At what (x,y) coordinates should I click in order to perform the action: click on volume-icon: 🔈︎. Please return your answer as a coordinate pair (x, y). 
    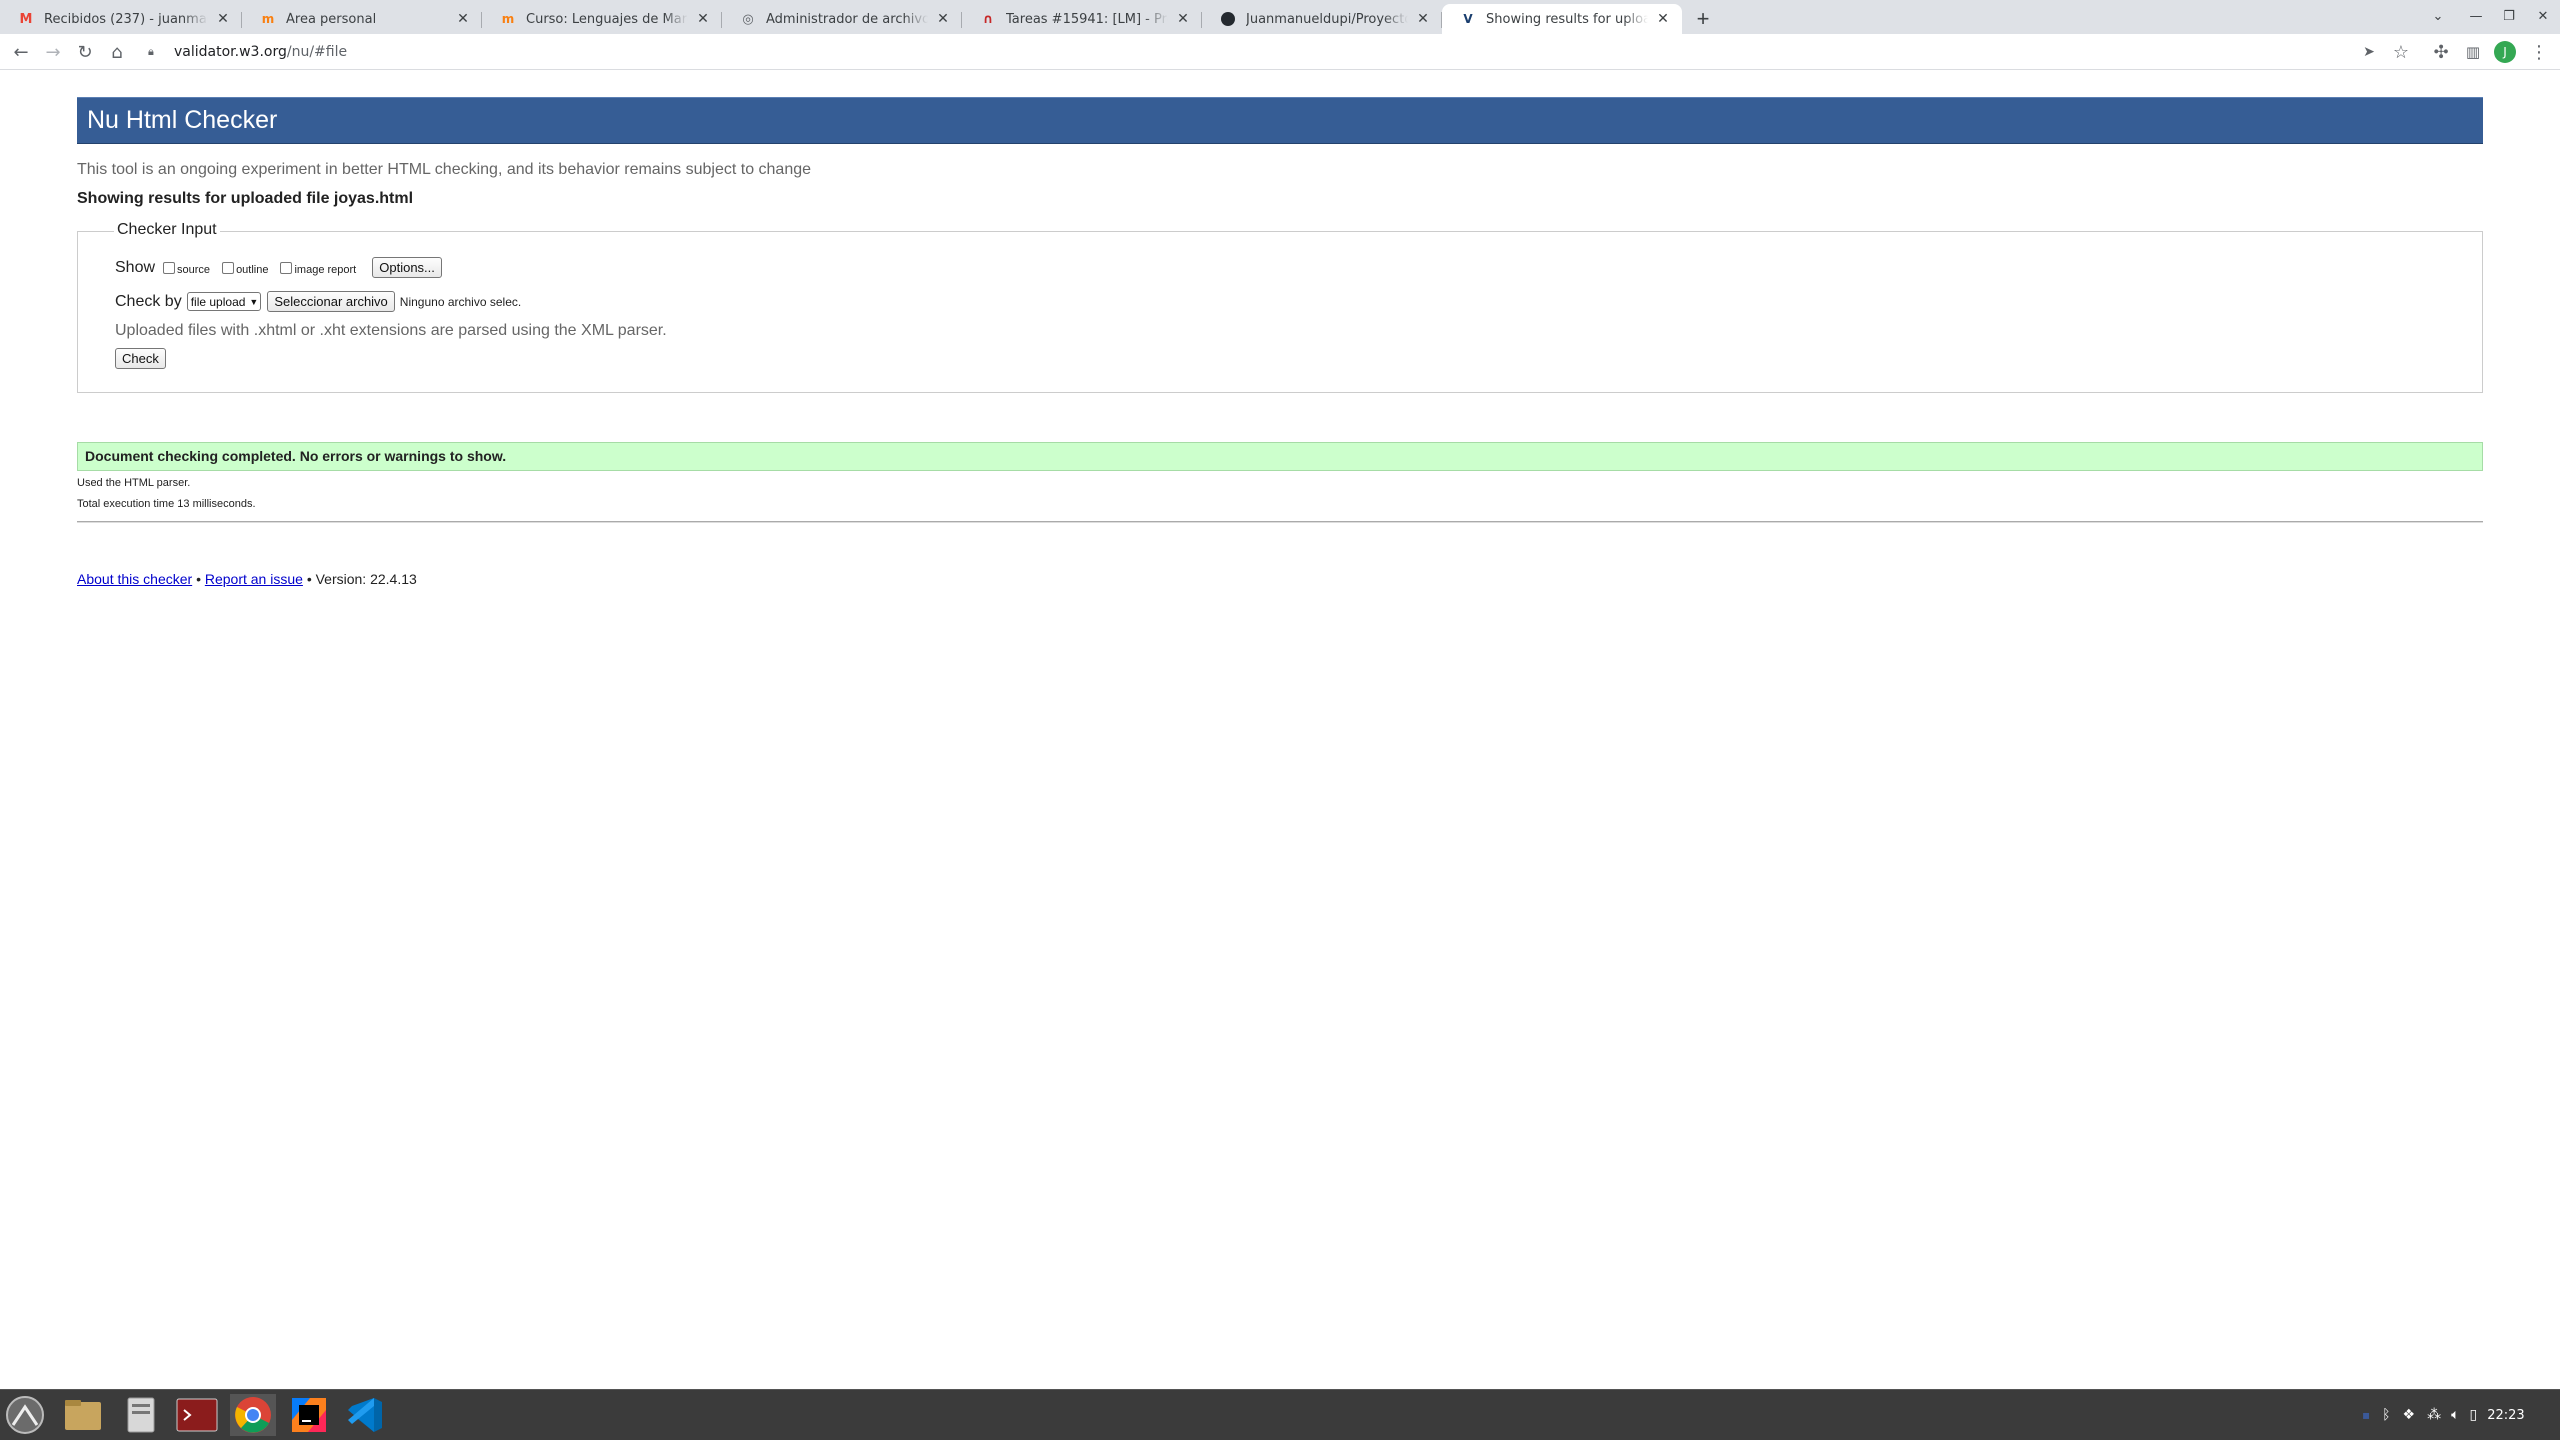
    Looking at the image, I should click on (2455, 1415).